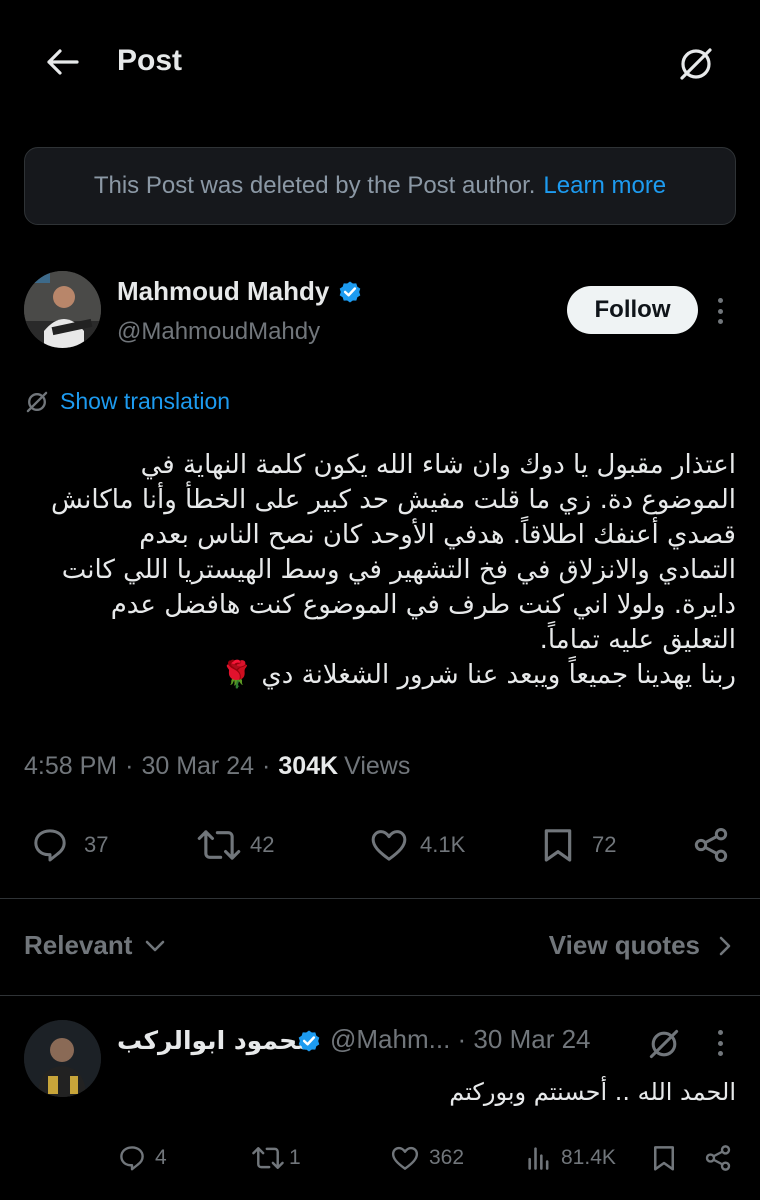 This screenshot has width=760, height=1200. I want to click on repost-button: 1, so click(276, 1158).